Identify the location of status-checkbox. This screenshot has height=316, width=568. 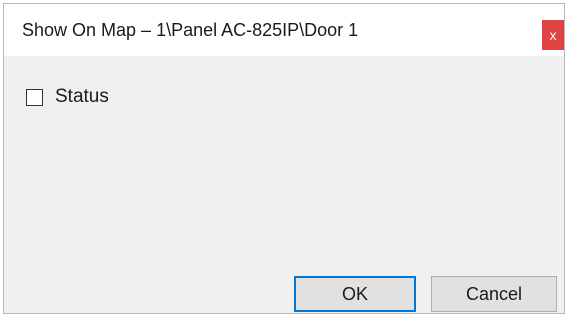
(34, 97).